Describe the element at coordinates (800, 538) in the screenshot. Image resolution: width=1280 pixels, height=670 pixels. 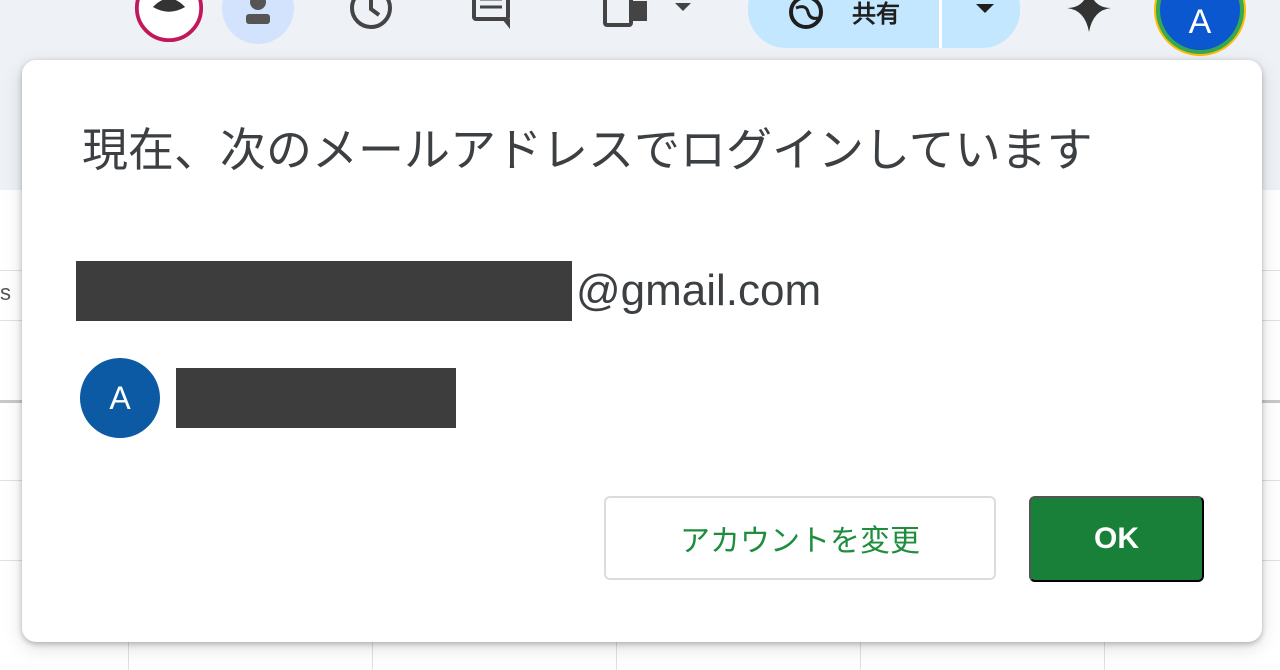
I see `change-account-button: アカウントを変更` at that location.